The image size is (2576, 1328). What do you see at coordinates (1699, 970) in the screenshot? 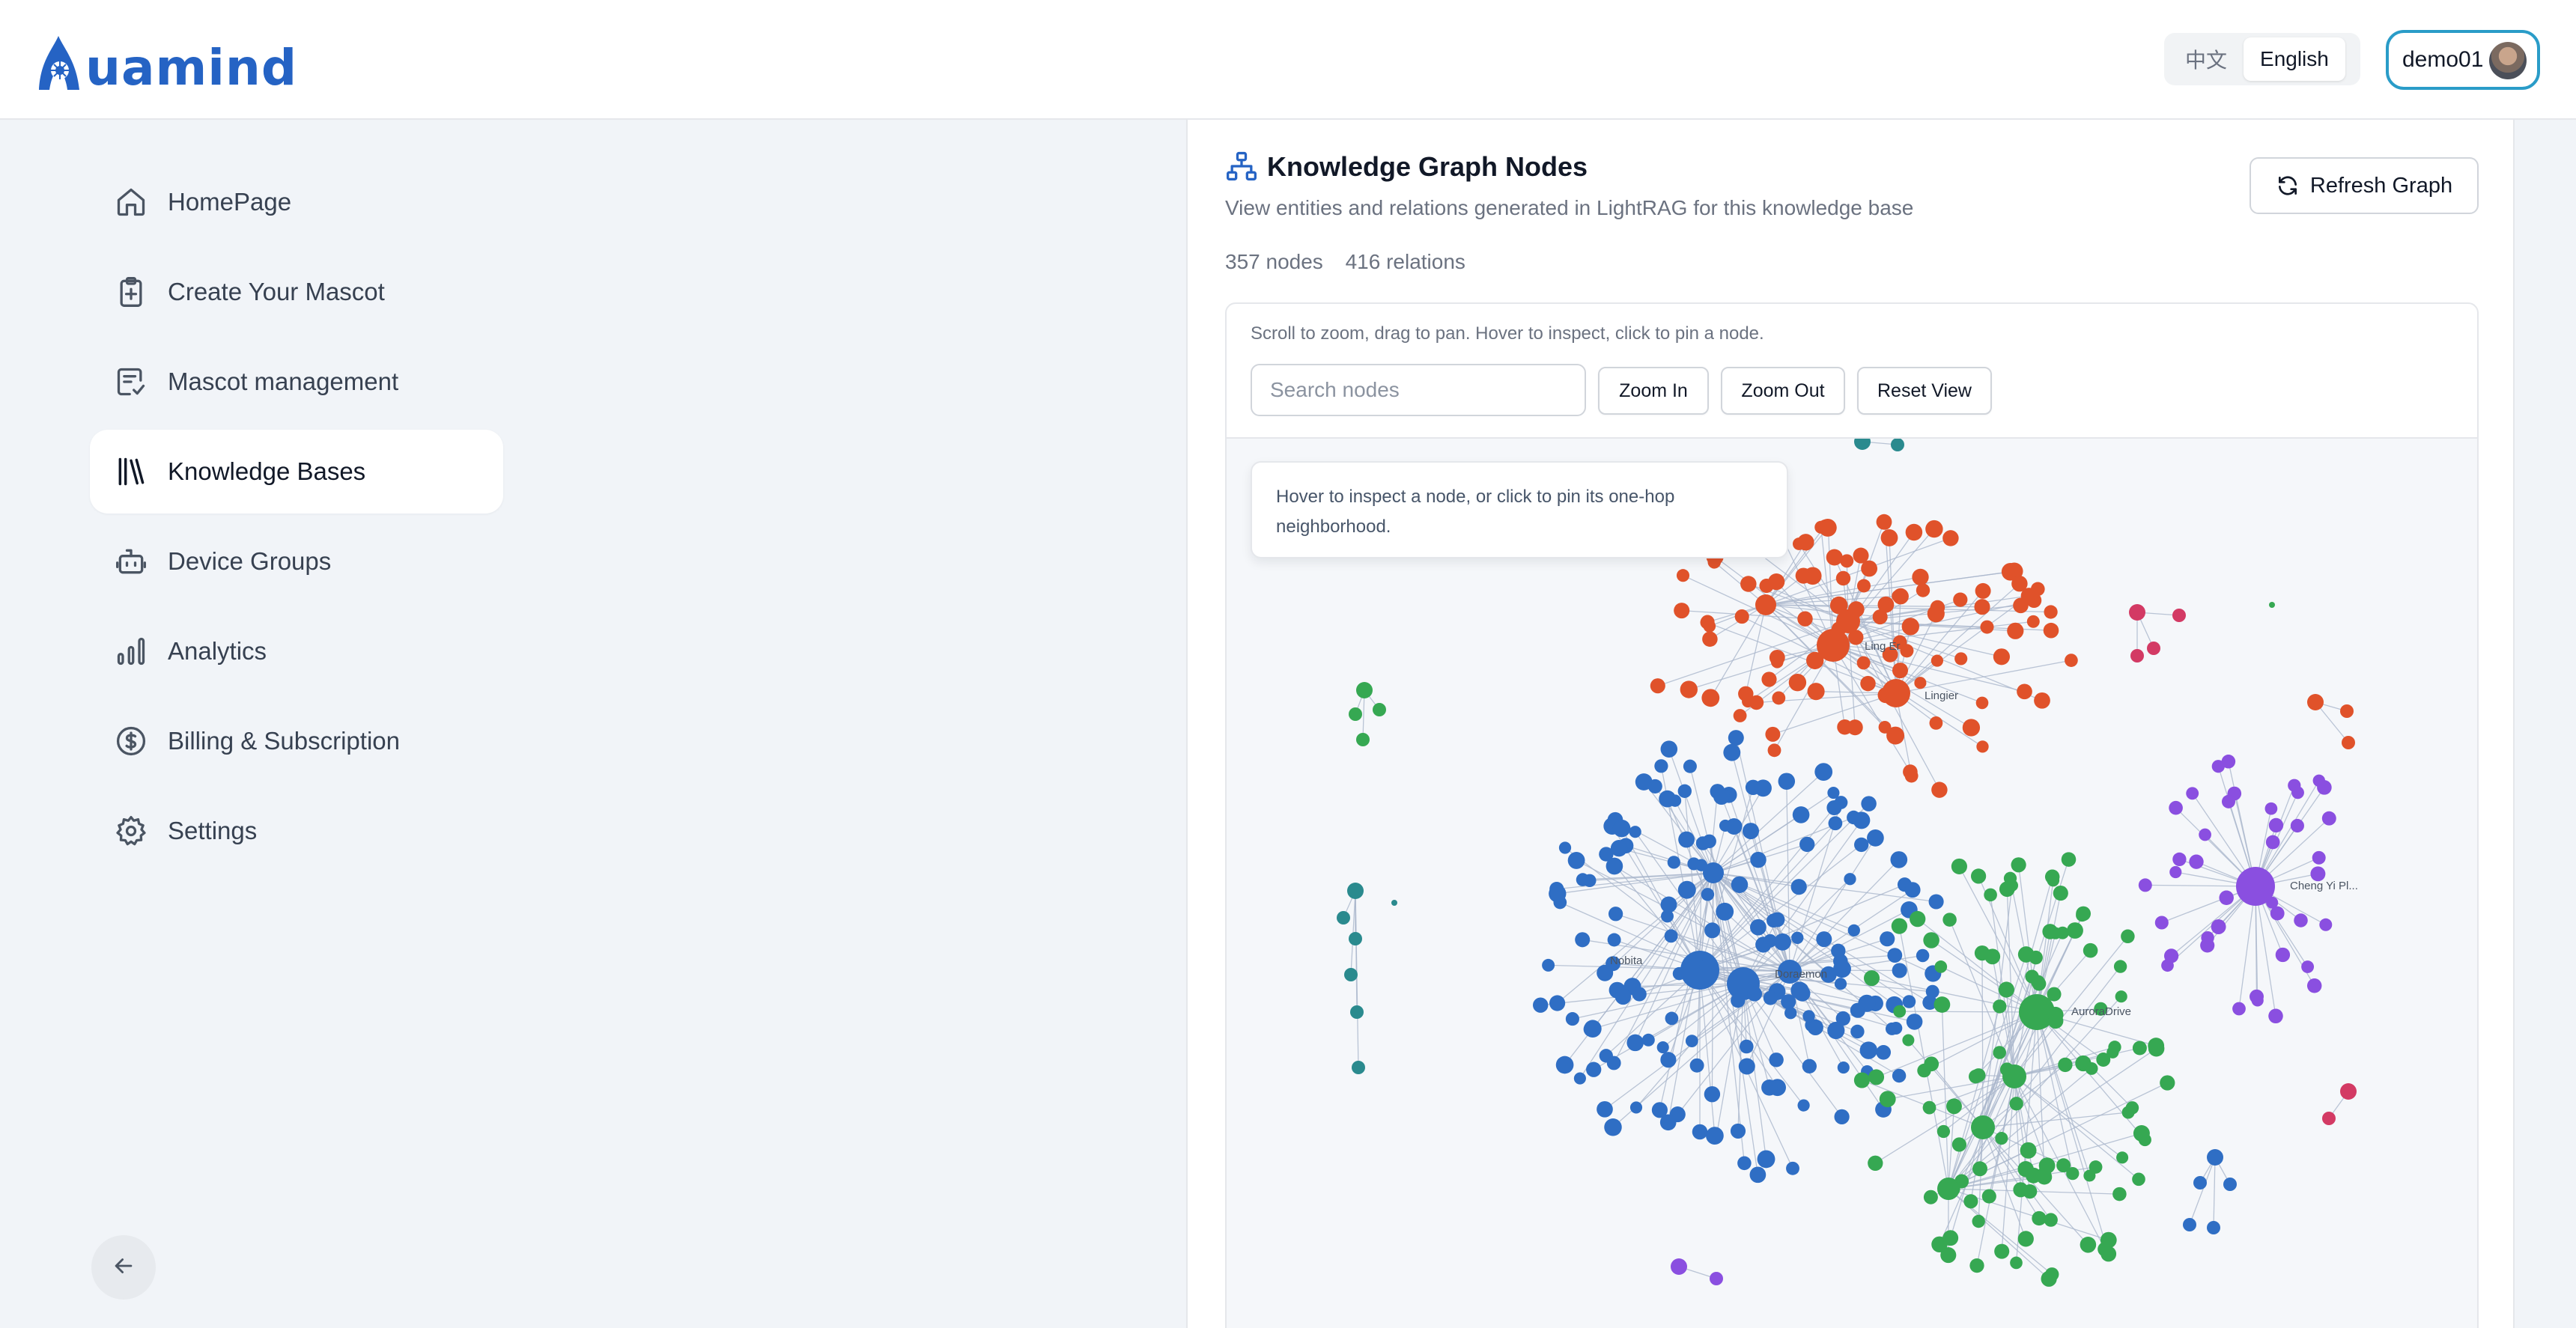
I see `graph-hub-node` at bounding box center [1699, 970].